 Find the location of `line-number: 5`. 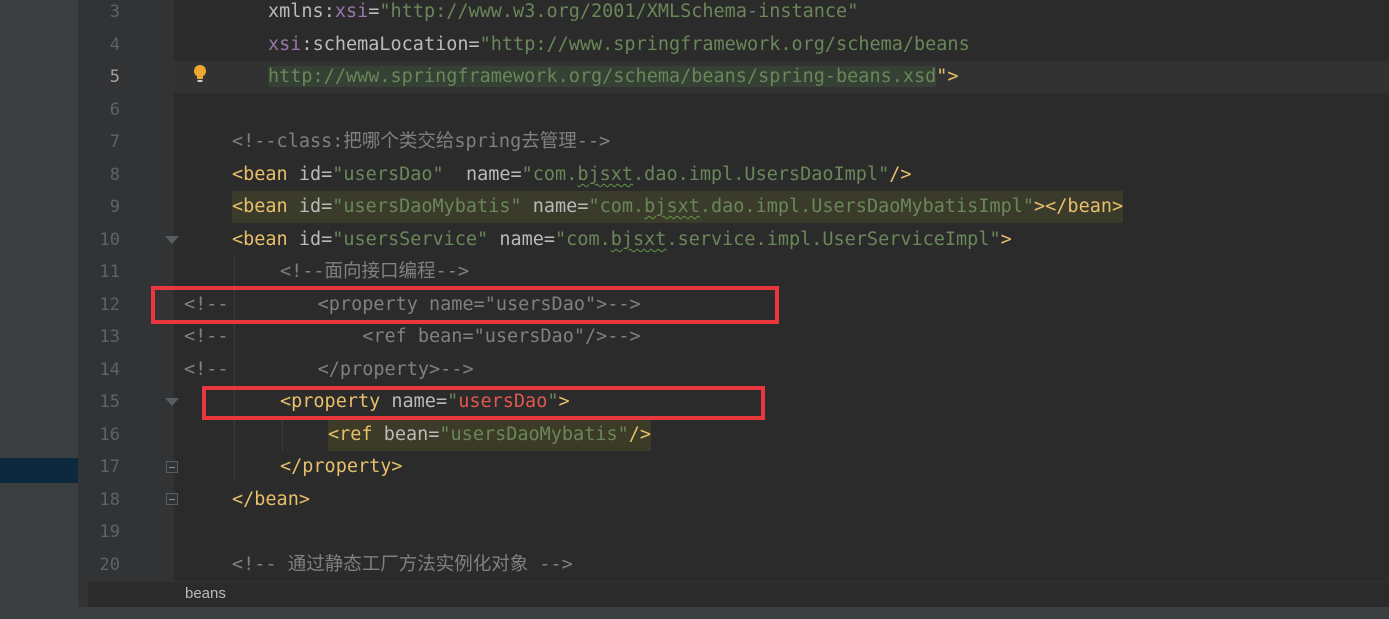

line-number: 5 is located at coordinates (114, 77).